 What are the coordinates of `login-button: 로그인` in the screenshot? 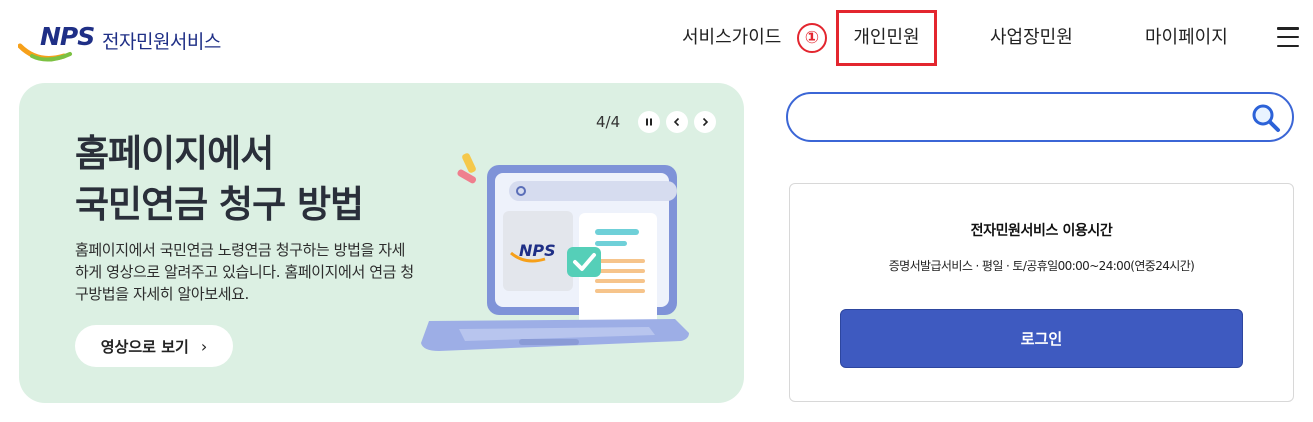 It's located at (1041, 338).